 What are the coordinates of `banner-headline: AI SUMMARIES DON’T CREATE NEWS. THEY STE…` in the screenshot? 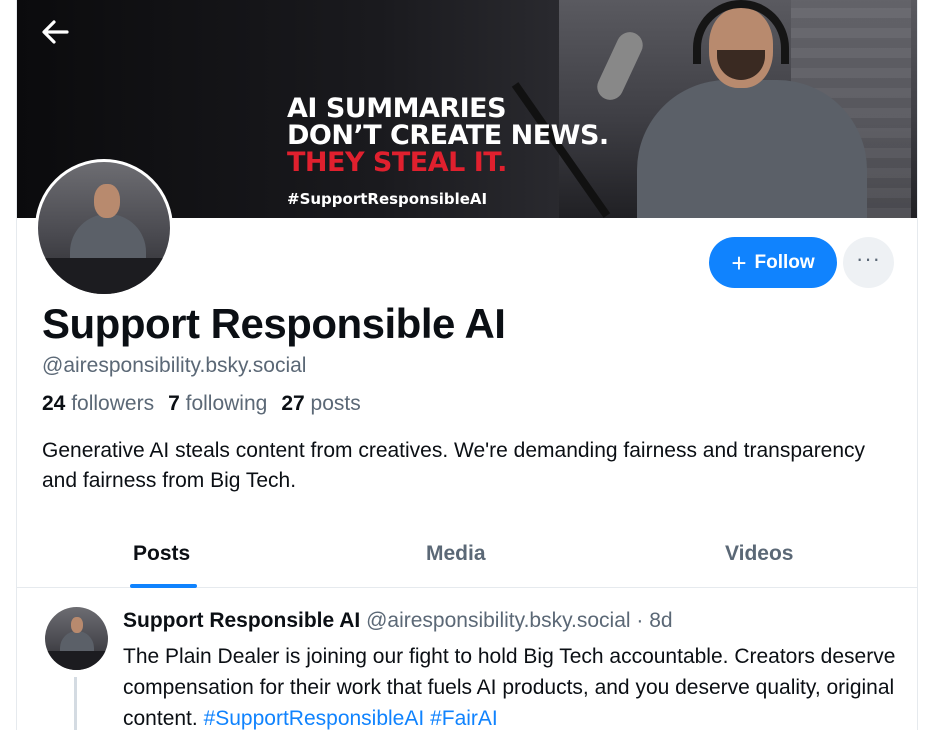 It's located at (448, 135).